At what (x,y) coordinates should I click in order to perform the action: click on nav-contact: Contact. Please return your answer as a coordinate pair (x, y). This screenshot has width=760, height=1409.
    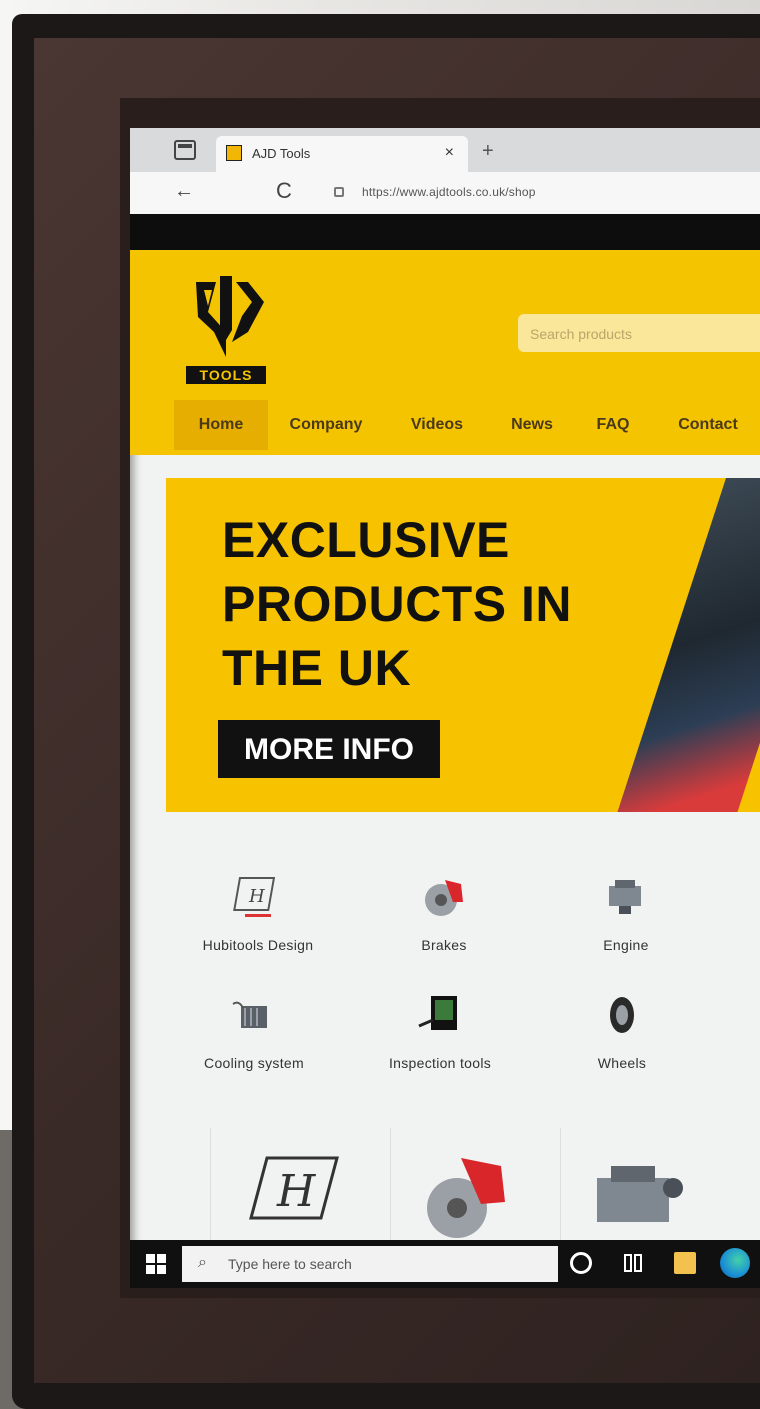
    Looking at the image, I should click on (708, 425).